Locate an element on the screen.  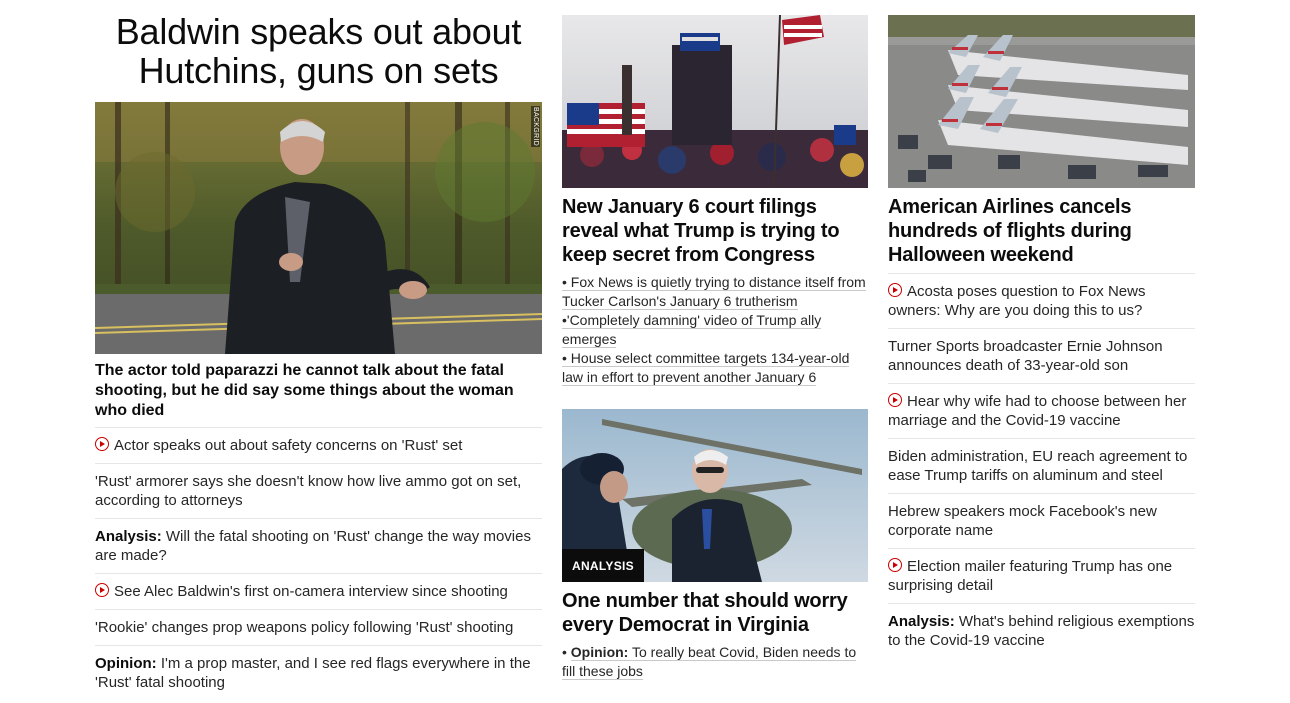
airlines-image is located at coordinates (1041, 101).